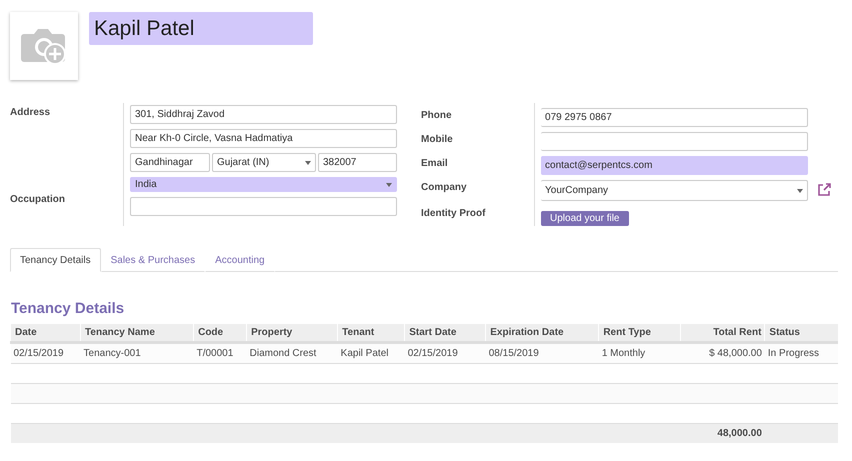  I want to click on street-field: 301, Siddhraj Zavod, so click(263, 114).